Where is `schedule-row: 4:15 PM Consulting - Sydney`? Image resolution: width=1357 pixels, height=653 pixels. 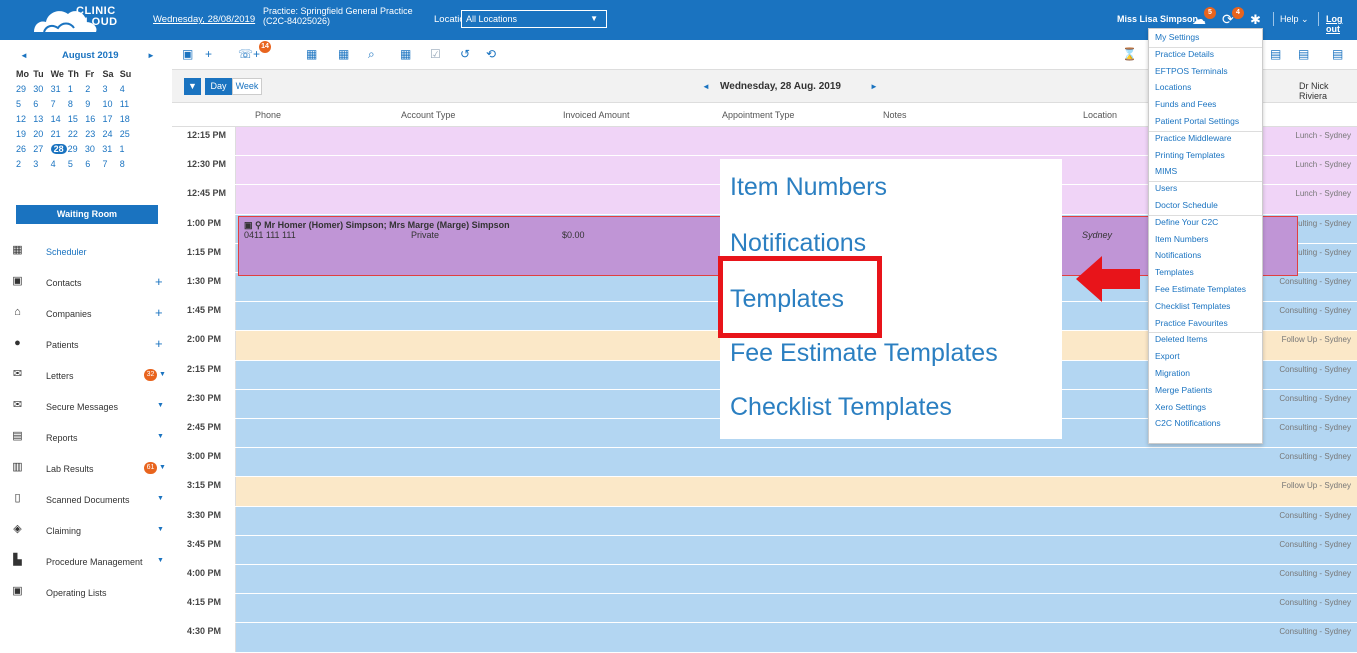 schedule-row: 4:15 PM Consulting - Sydney is located at coordinates (764, 609).